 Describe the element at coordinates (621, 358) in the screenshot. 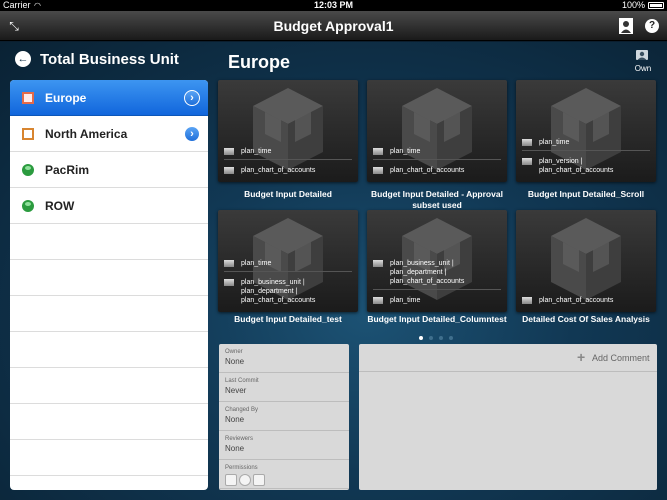

I see `add-comment-button: Add Comment` at that location.